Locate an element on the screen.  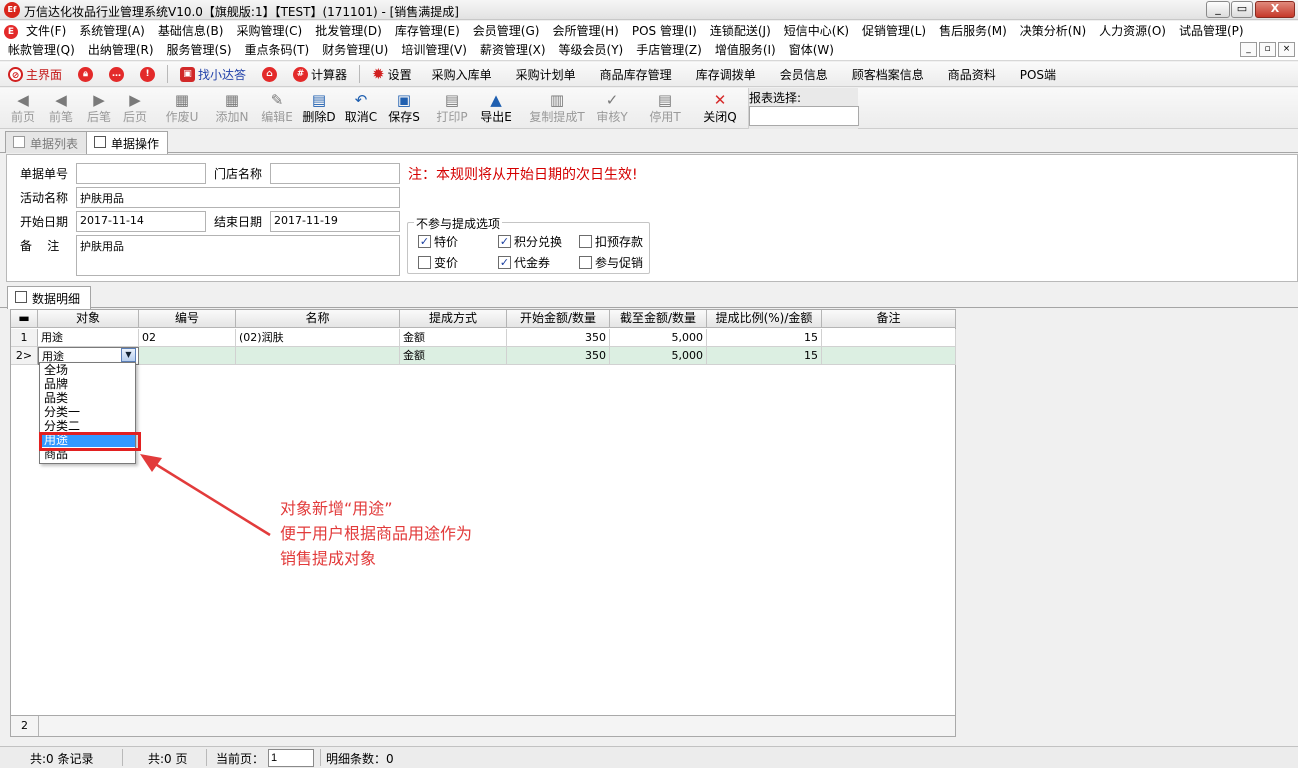
toolbar-button-5: ▦ 添加N is located at coordinates (232, 109).